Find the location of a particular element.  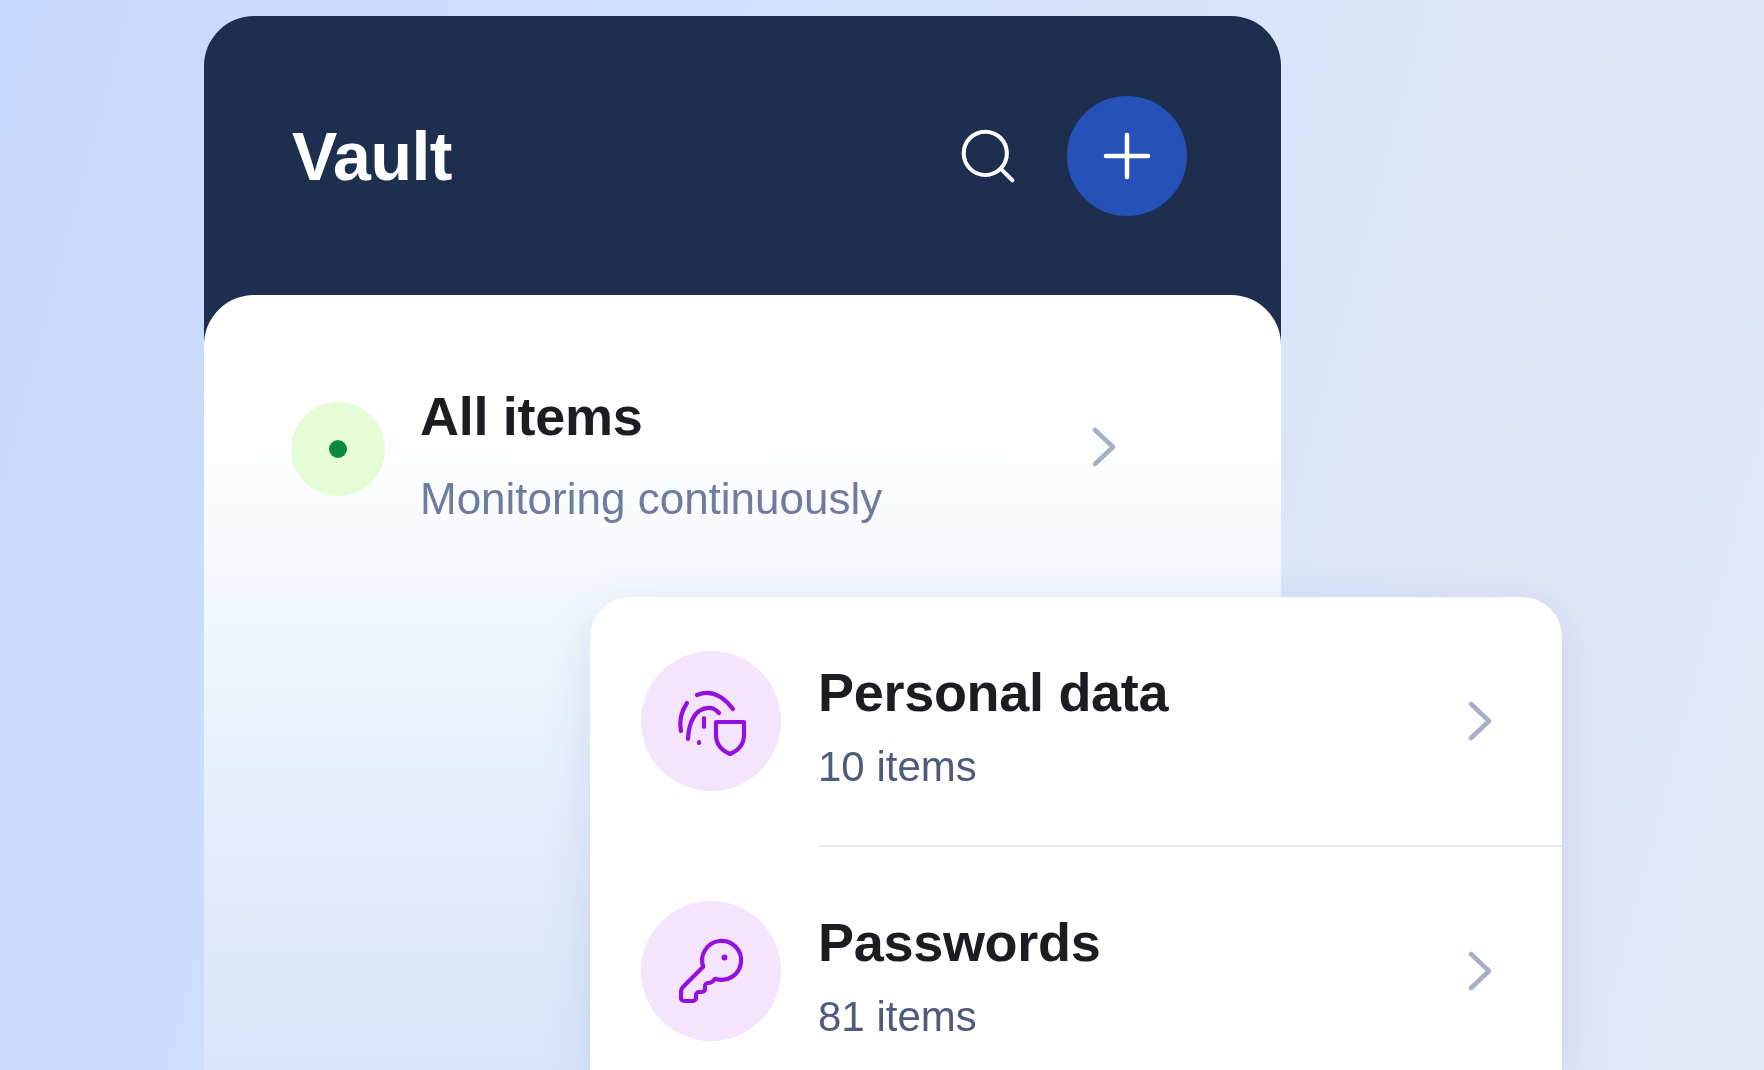

status-dot-icon is located at coordinates (338, 448).